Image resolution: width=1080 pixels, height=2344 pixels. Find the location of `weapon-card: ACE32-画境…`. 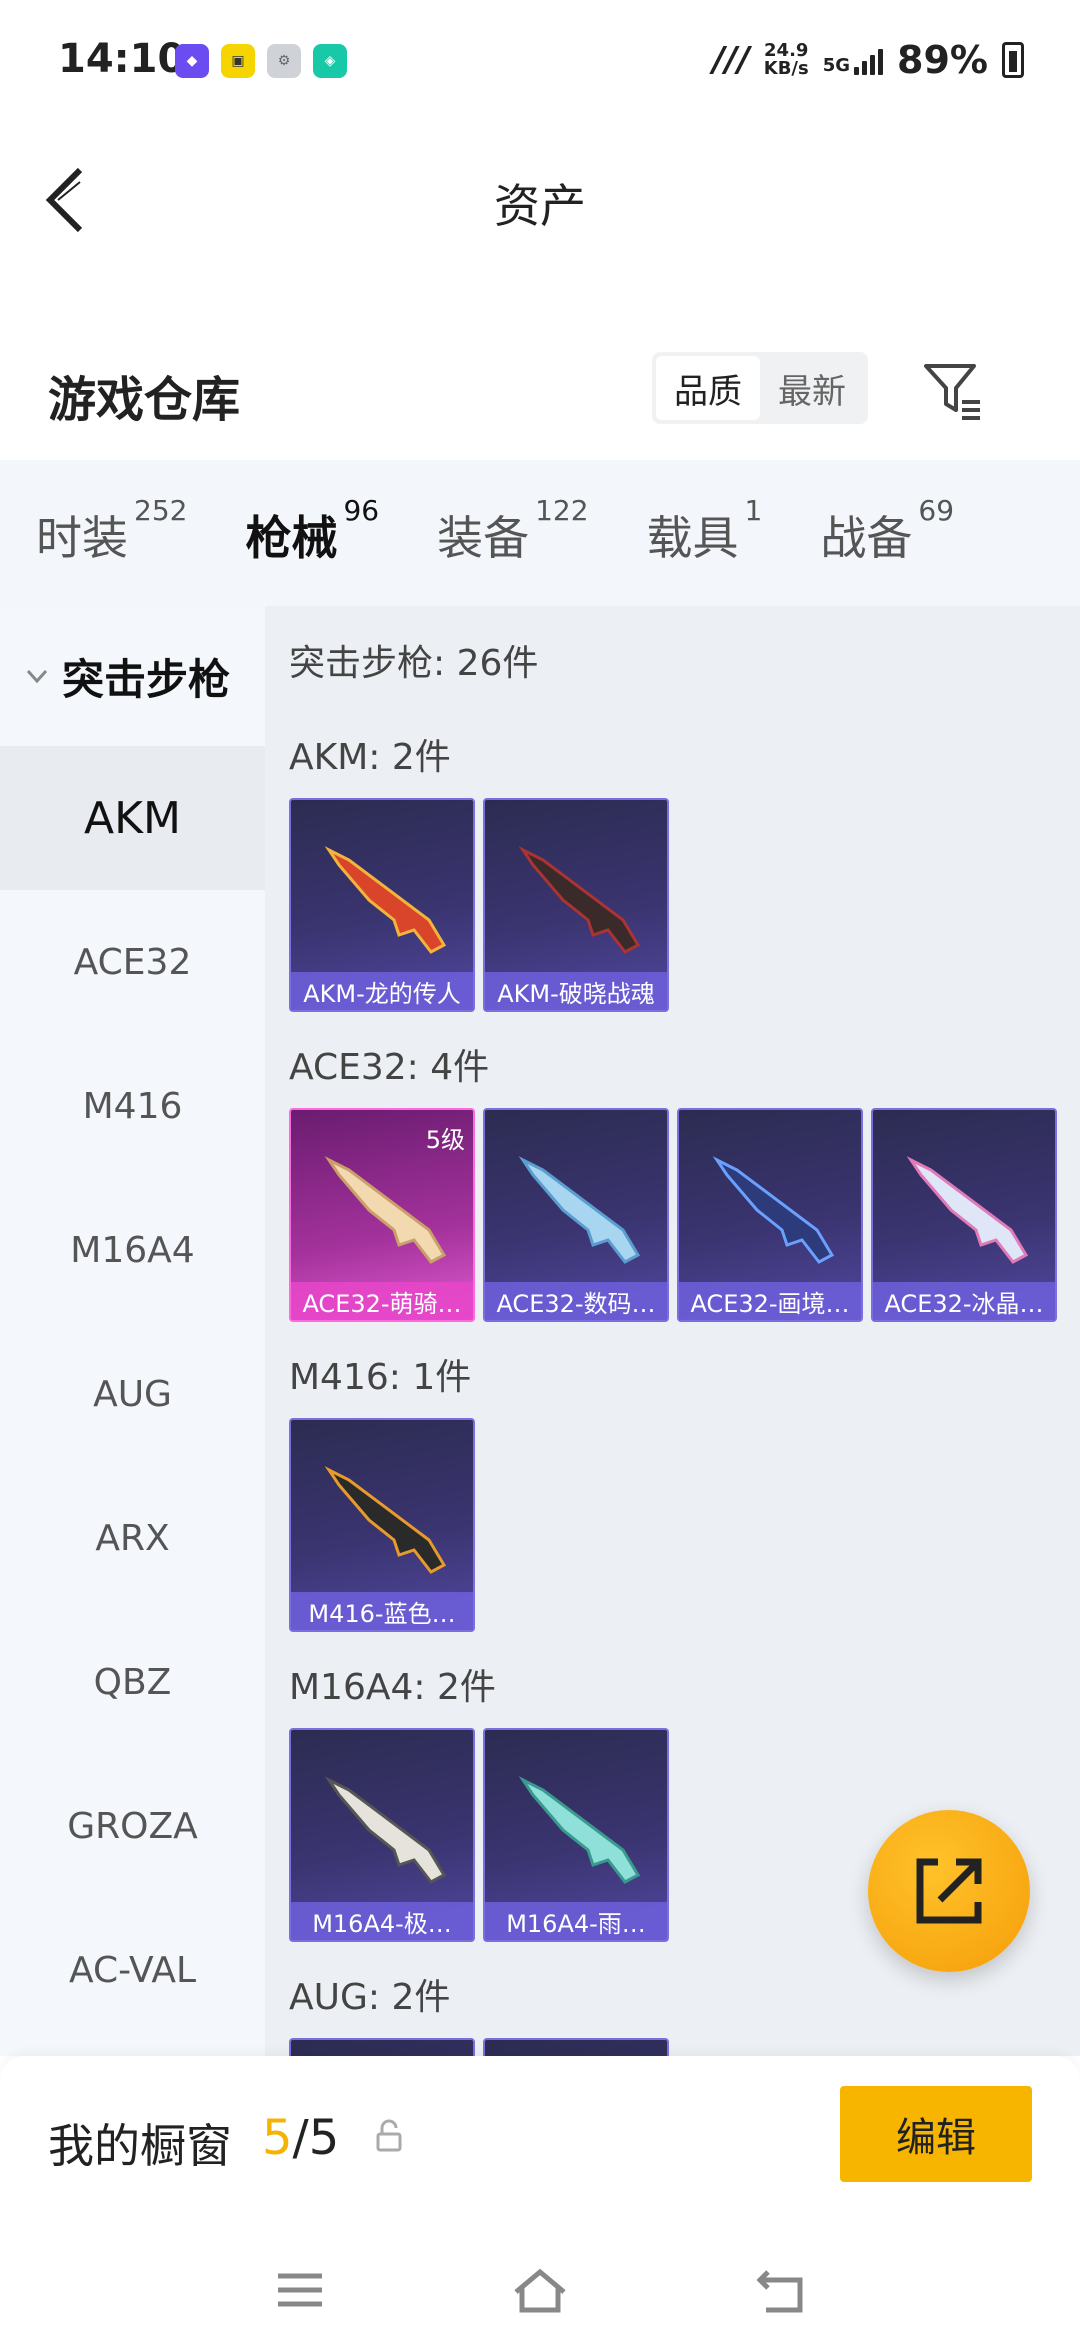

weapon-card: ACE32-画境… is located at coordinates (770, 1215).